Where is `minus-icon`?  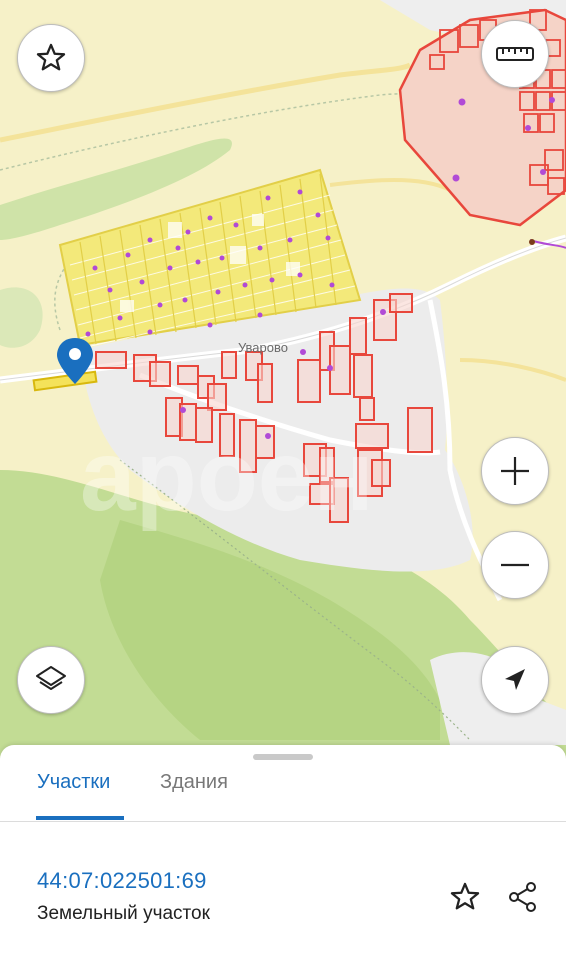
minus-icon is located at coordinates (515, 565).